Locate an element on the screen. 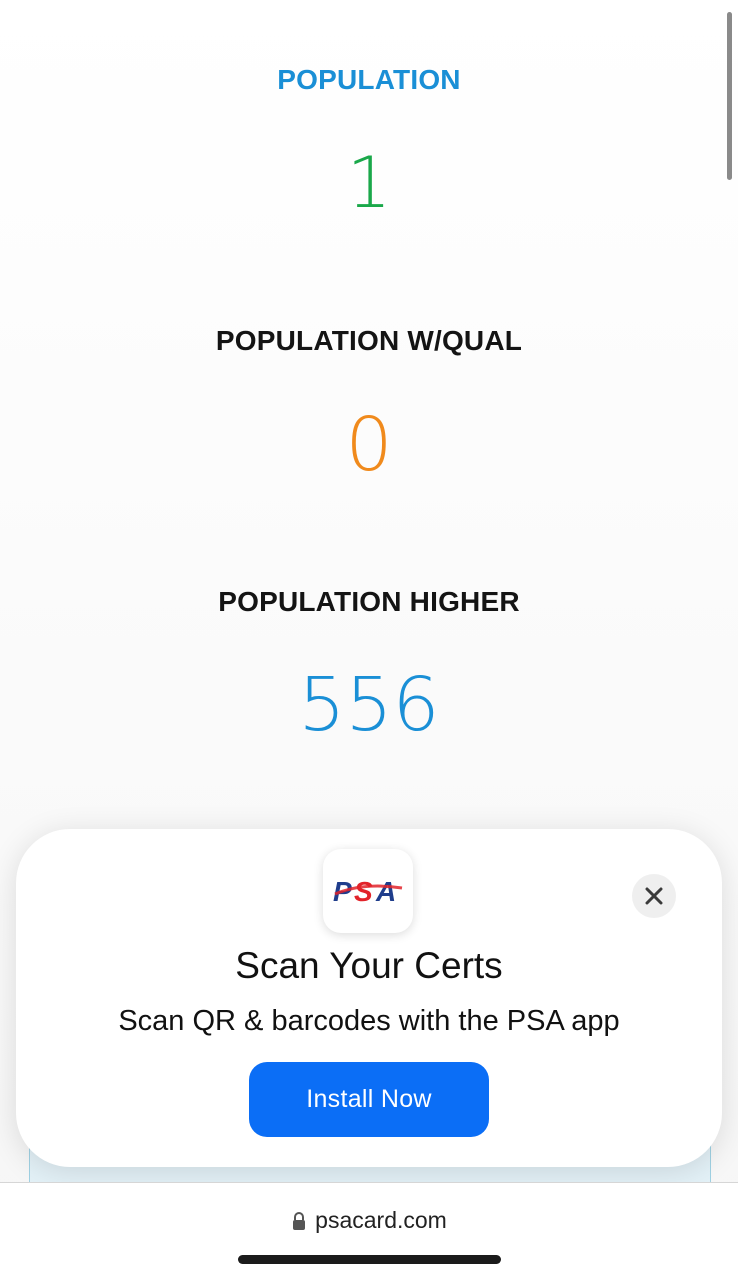 The width and height of the screenshot is (738, 1280). close-banner-button is located at coordinates (654, 896).